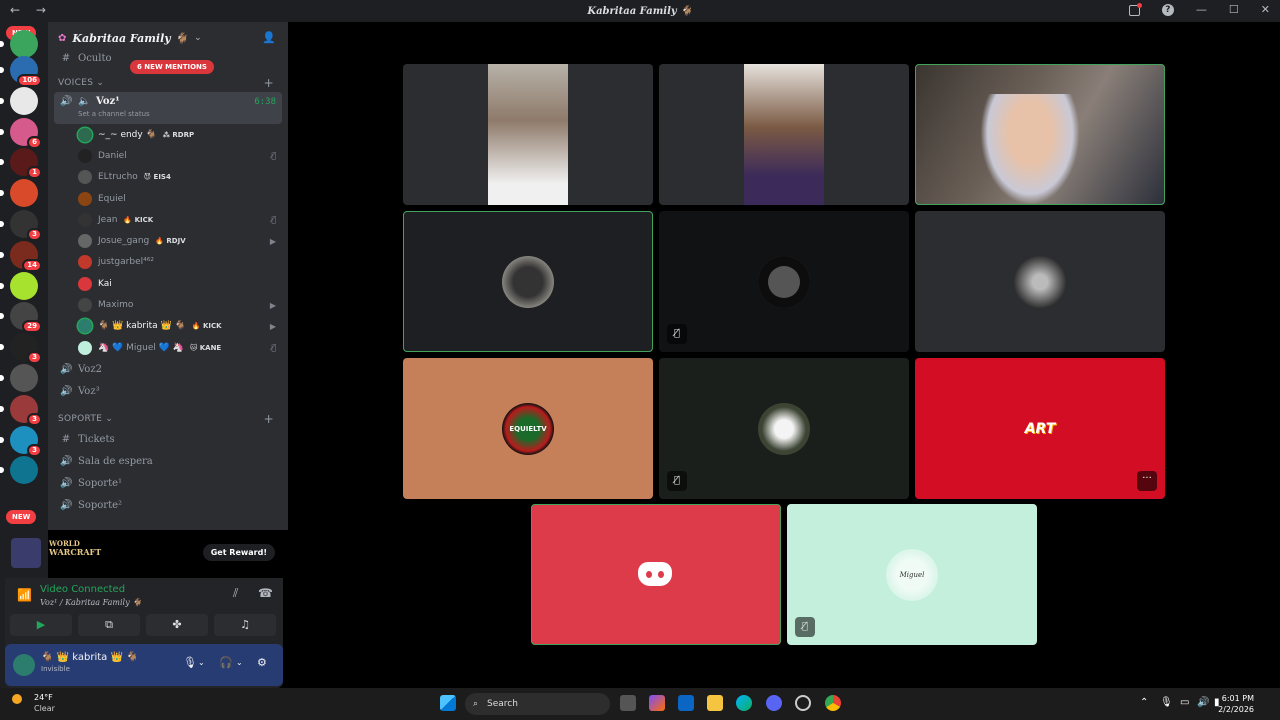 Image resolution: width=1280 pixels, height=720 pixels. I want to click on noise-suppression-icon: ⫽, so click(235, 593).